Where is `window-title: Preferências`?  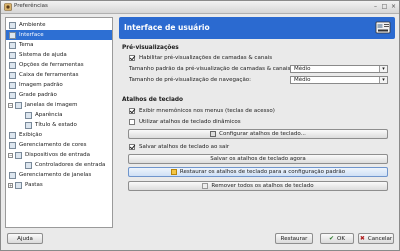
window-title: Preferências is located at coordinates (31, 6).